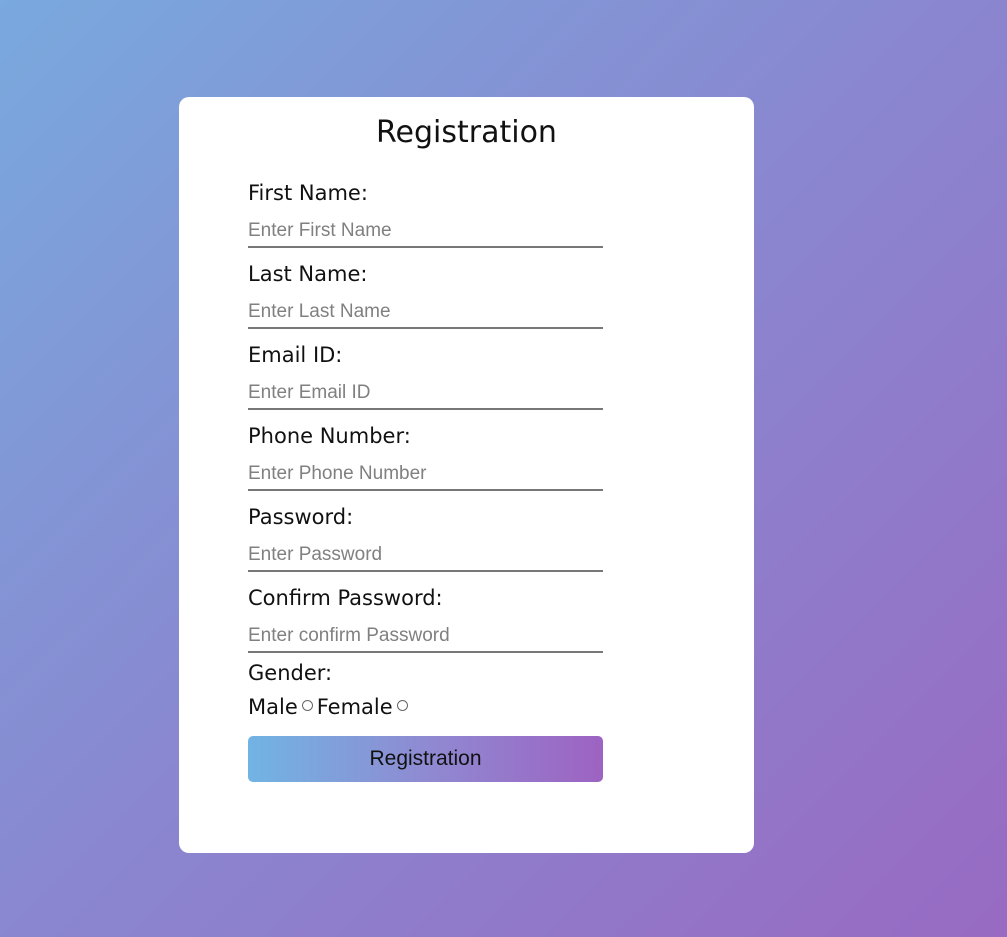 Image resolution: width=1007 pixels, height=937 pixels. I want to click on confirm-password-field: Confirm Password:, so click(425, 624).